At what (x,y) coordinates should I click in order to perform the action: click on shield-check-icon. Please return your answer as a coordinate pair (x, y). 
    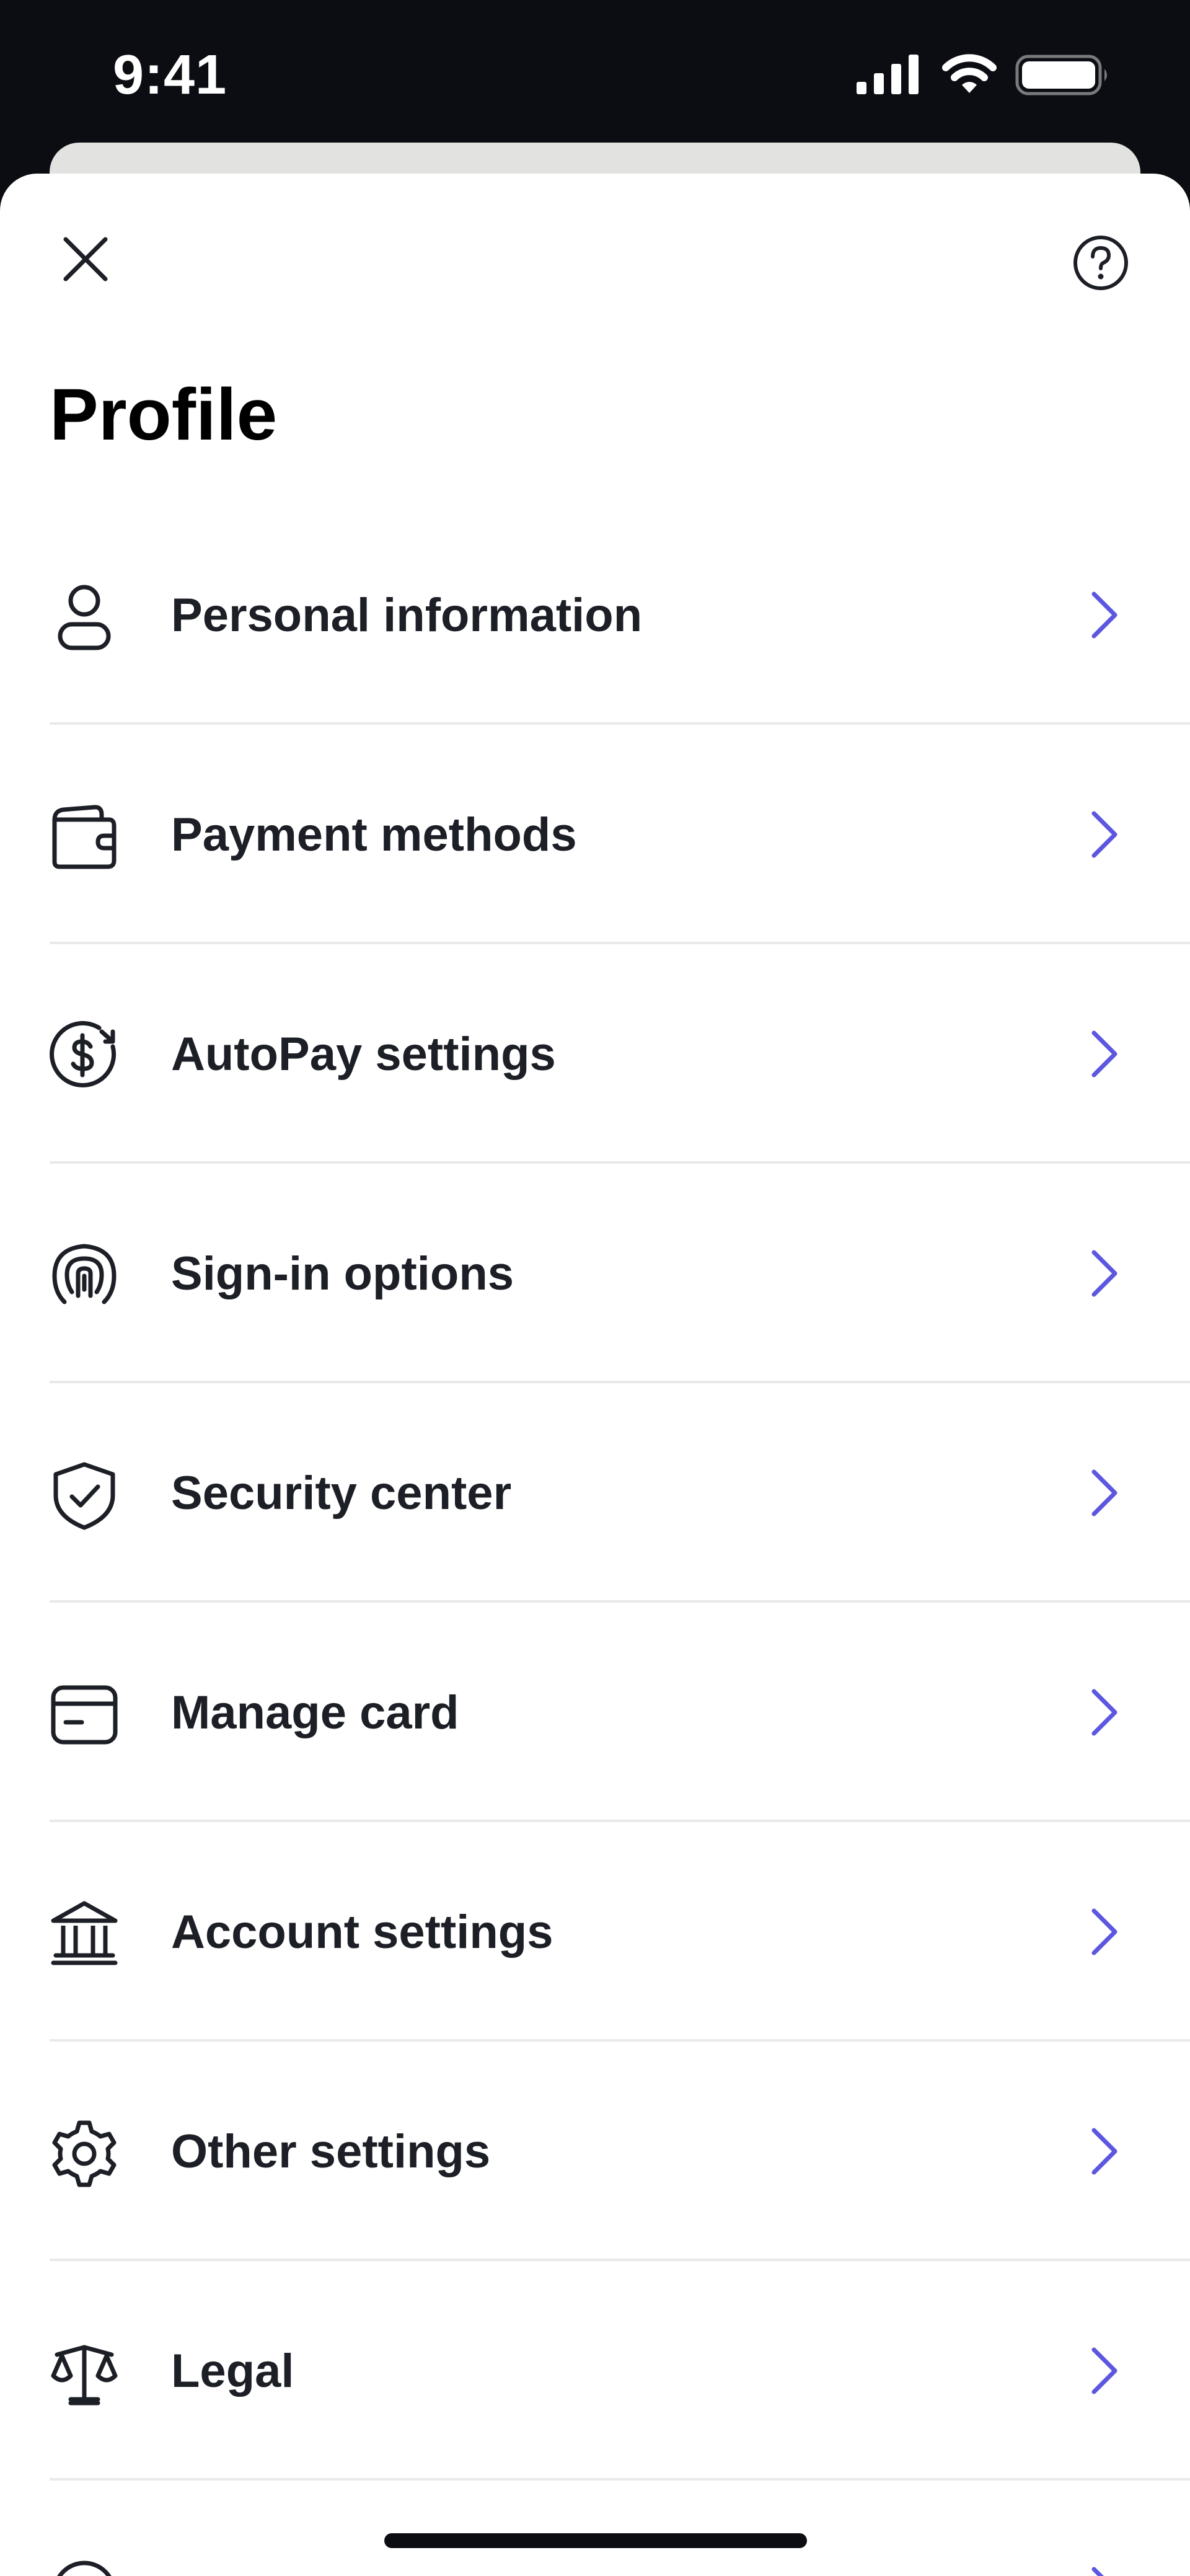
    Looking at the image, I should click on (84, 1495).